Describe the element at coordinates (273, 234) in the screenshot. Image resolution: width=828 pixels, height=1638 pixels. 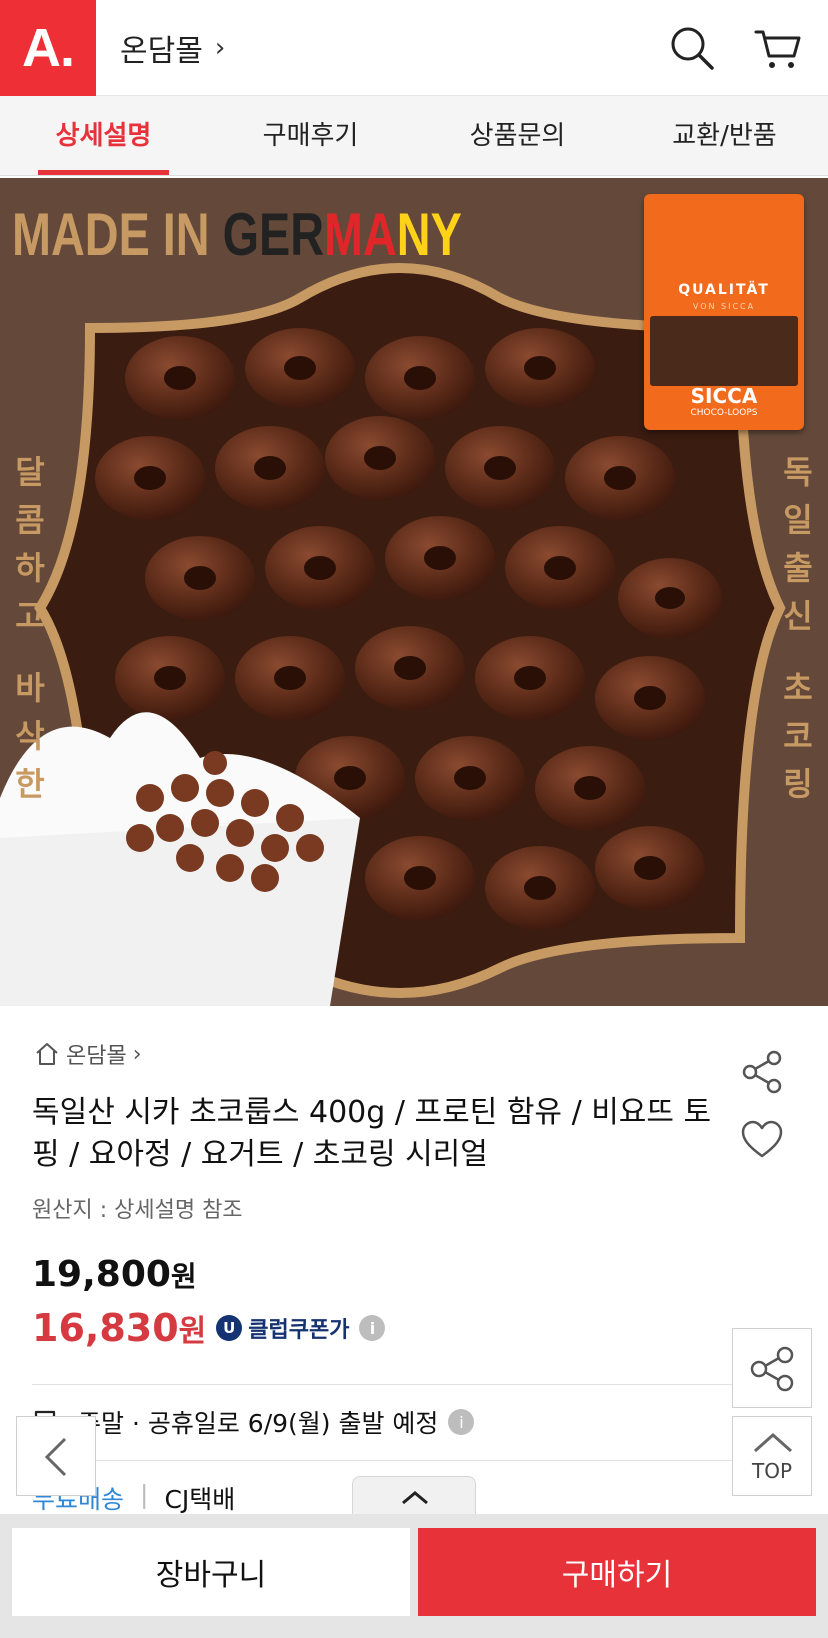
I see `germany-part-1: GER` at that location.